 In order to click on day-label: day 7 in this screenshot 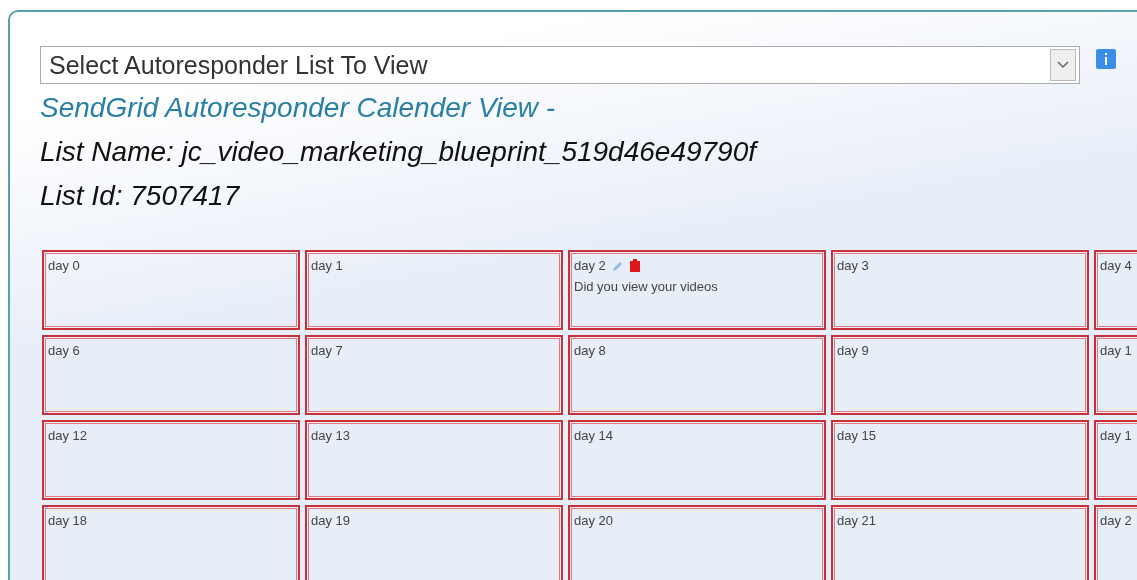, I will do `click(327, 350)`.